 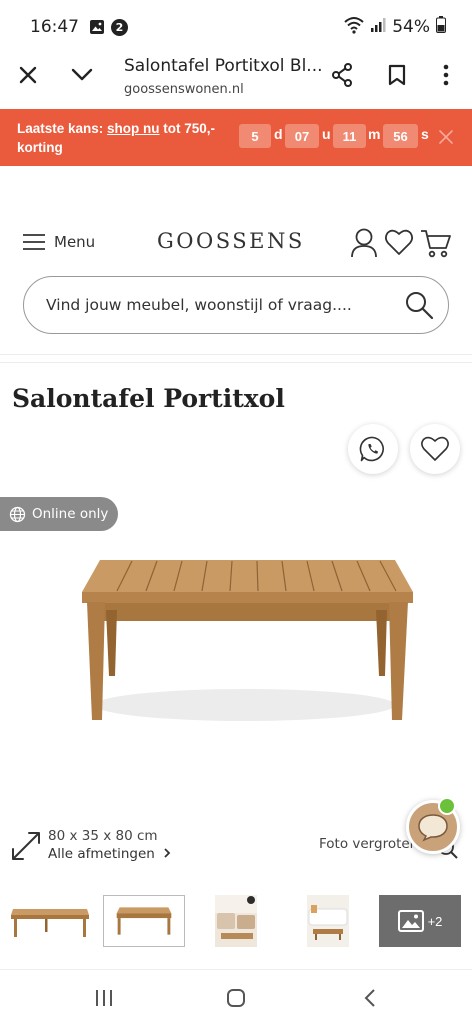 What do you see at coordinates (133, 128) in the screenshot?
I see `promo-shop-link: shop nu` at bounding box center [133, 128].